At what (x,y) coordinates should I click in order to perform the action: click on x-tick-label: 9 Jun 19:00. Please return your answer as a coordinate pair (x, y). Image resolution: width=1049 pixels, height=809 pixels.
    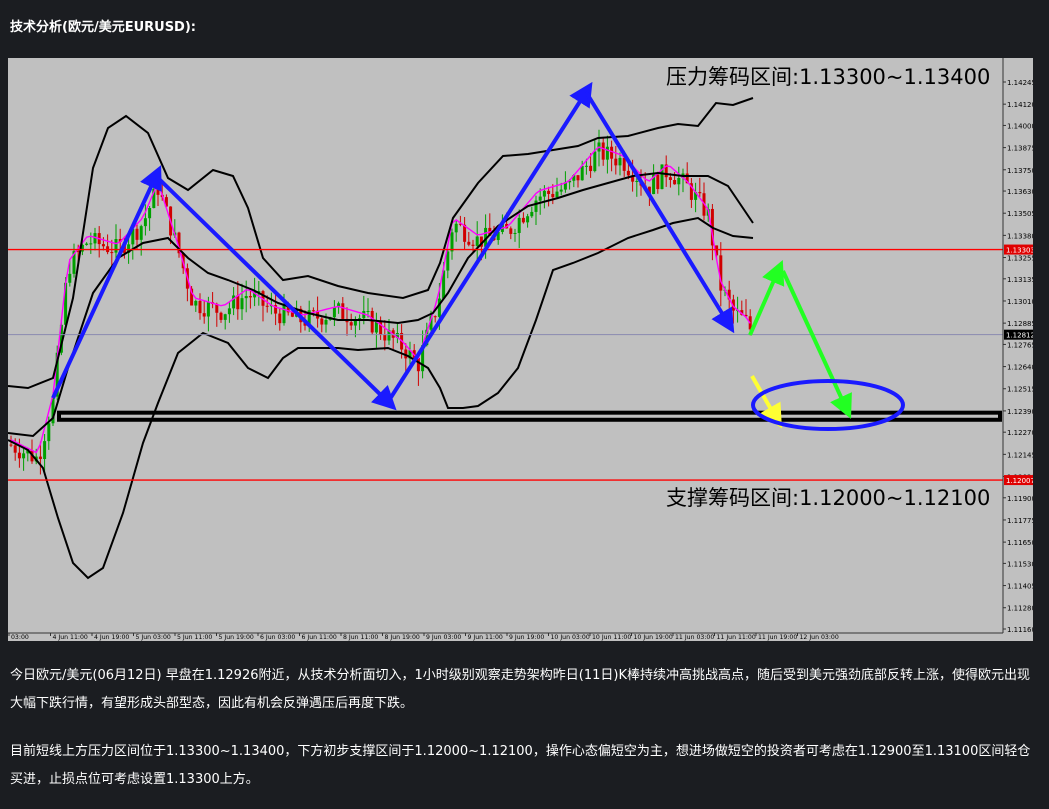
    Looking at the image, I should click on (526, 637).